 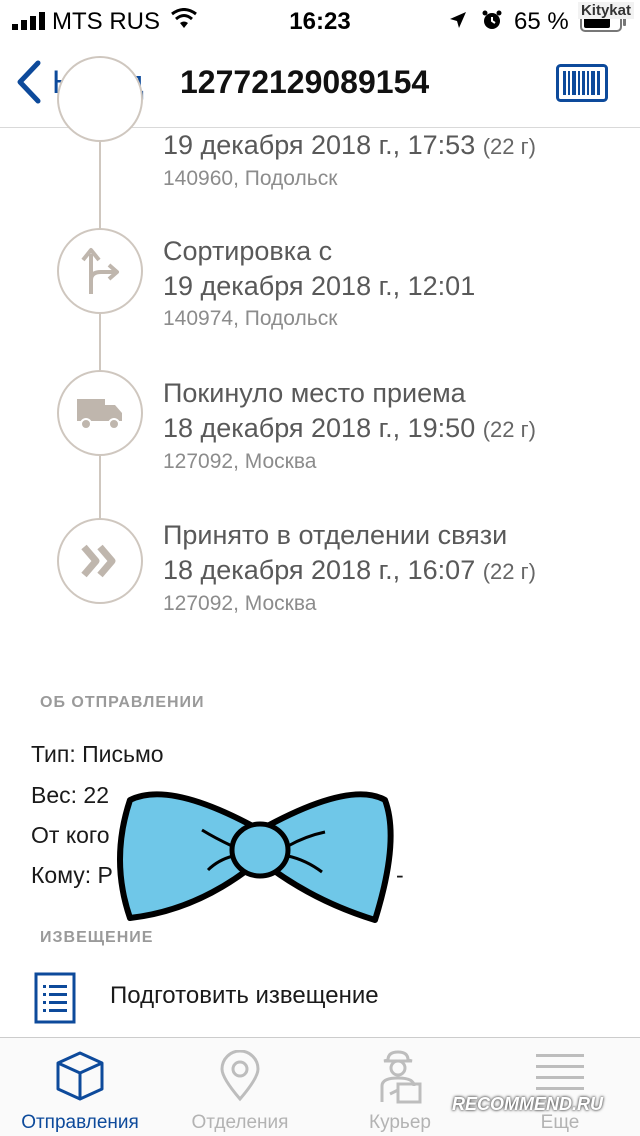 What do you see at coordinates (492, 19) in the screenshot?
I see `alarm-icon` at bounding box center [492, 19].